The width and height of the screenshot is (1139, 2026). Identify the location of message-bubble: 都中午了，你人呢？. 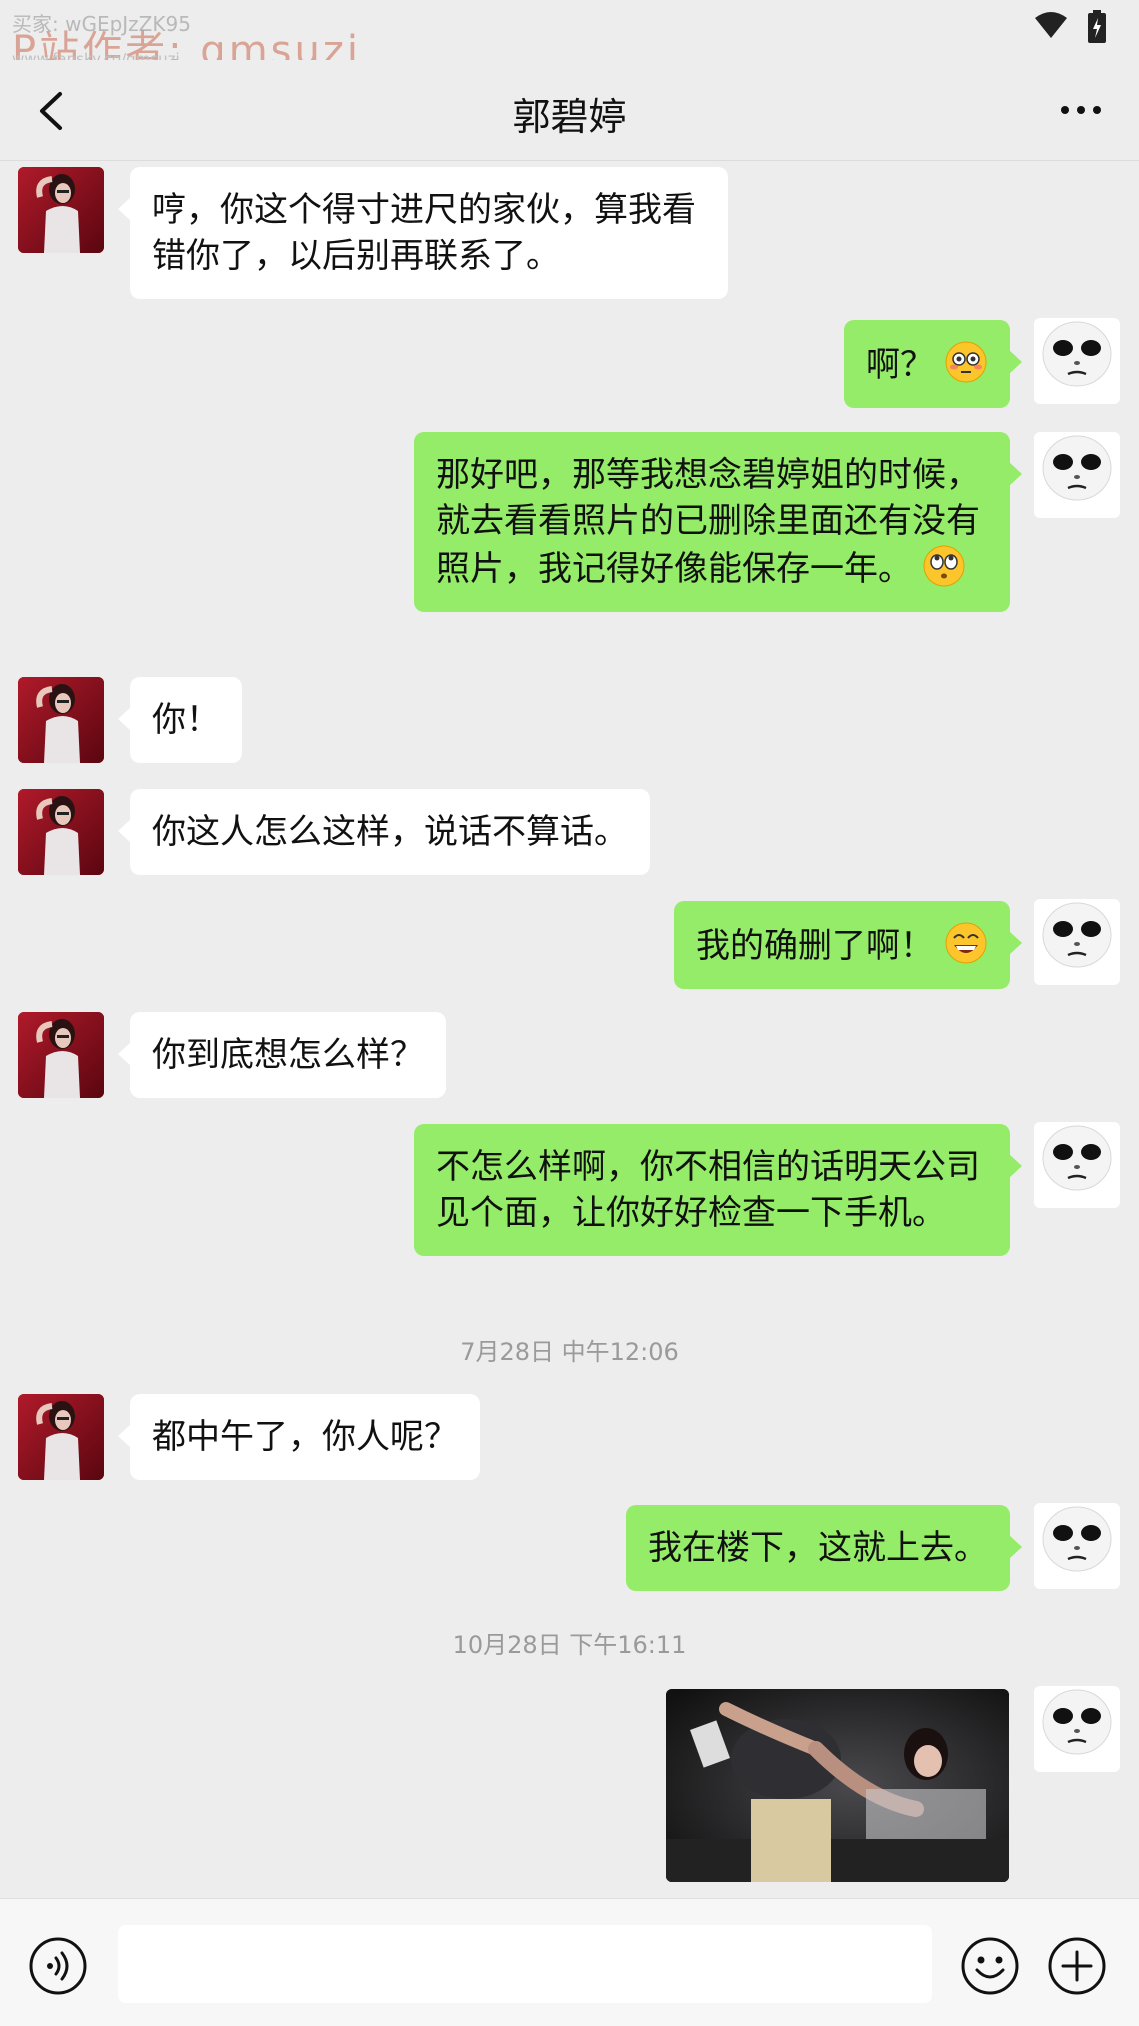
(299, 1437).